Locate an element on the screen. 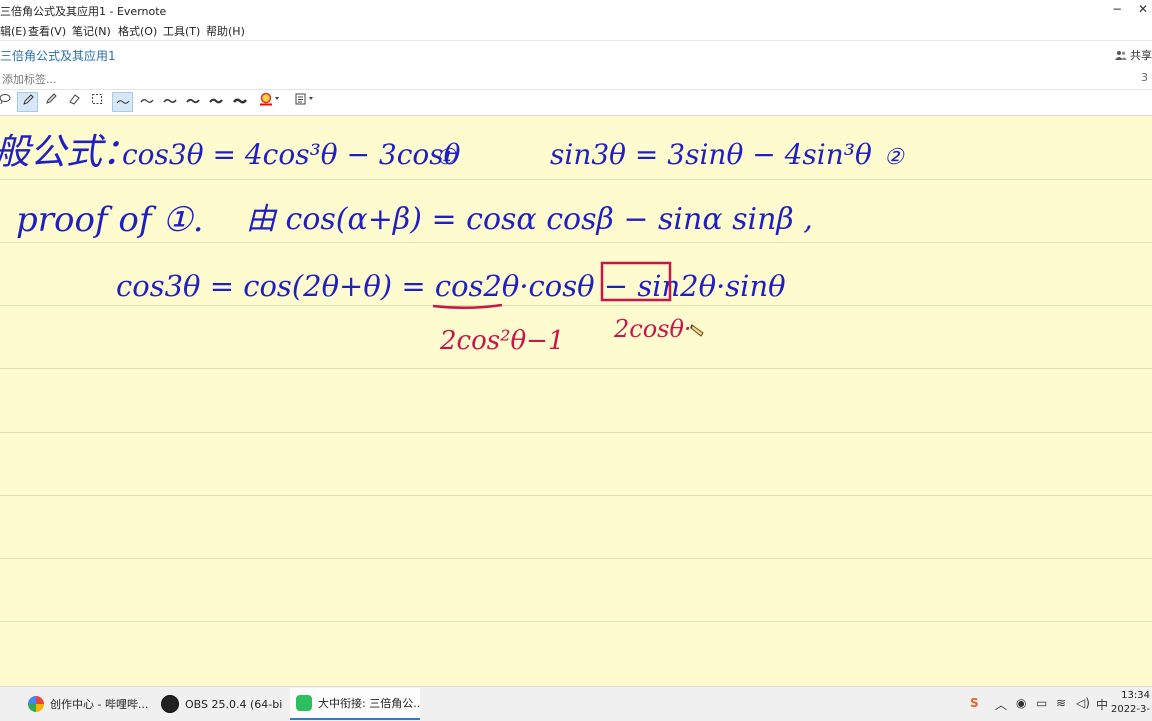 This screenshot has width=1152, height=721. menu-help: 帮助(H) is located at coordinates (225, 31).